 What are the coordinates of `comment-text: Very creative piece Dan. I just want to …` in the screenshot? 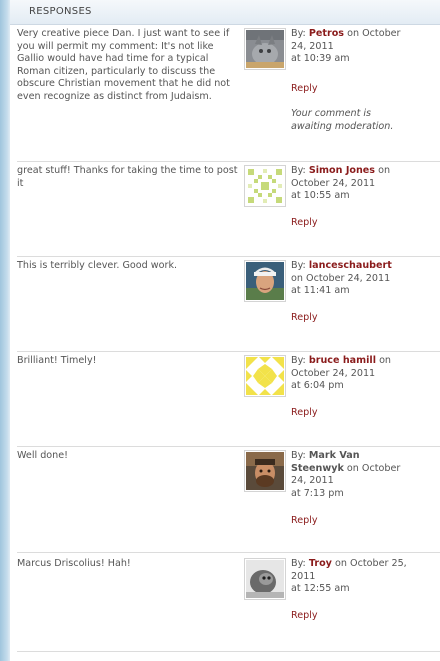 It's located at (123, 65).